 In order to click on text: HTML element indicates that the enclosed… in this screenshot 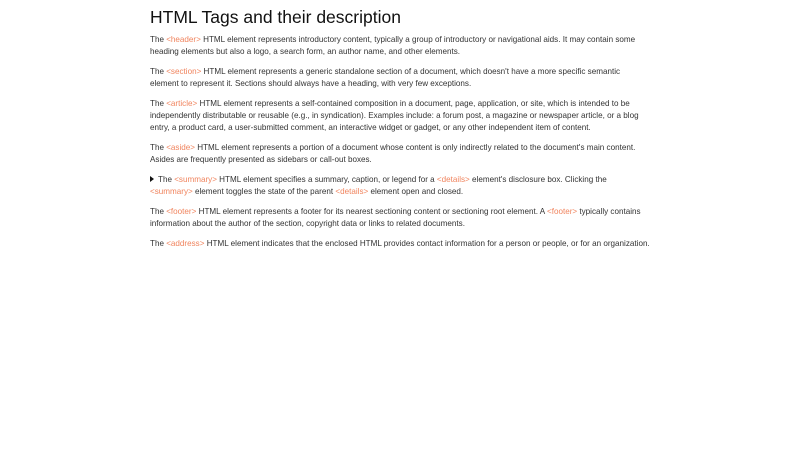, I will do `click(427, 243)`.